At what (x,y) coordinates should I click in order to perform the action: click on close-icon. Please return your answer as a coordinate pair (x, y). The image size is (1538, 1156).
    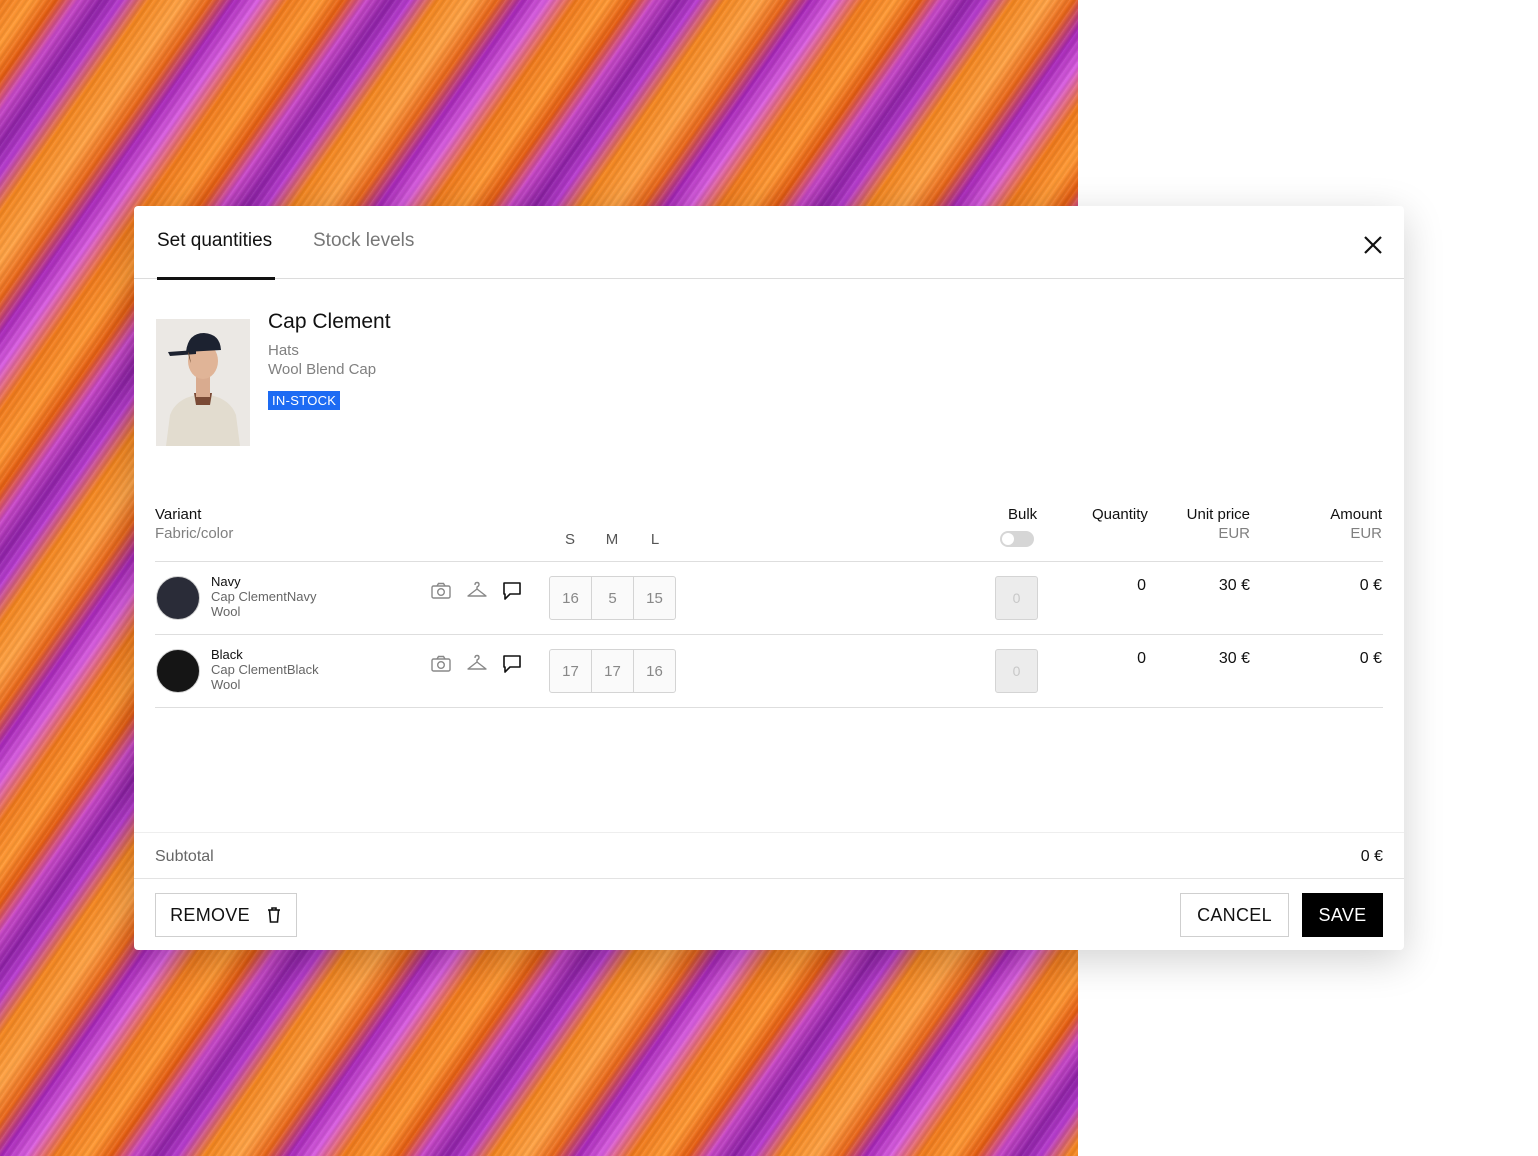
    Looking at the image, I should click on (1373, 245).